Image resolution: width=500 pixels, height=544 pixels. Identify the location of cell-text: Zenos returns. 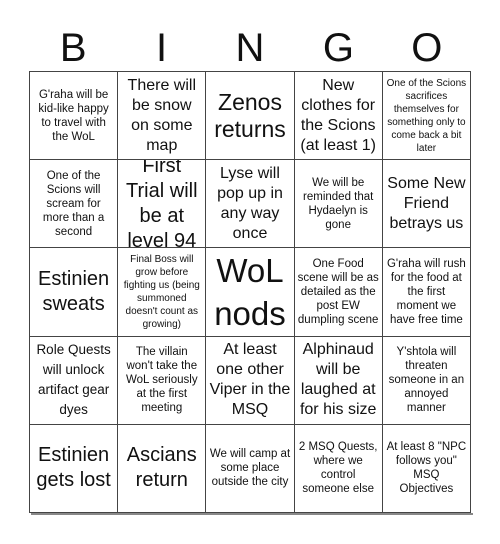
(250, 115).